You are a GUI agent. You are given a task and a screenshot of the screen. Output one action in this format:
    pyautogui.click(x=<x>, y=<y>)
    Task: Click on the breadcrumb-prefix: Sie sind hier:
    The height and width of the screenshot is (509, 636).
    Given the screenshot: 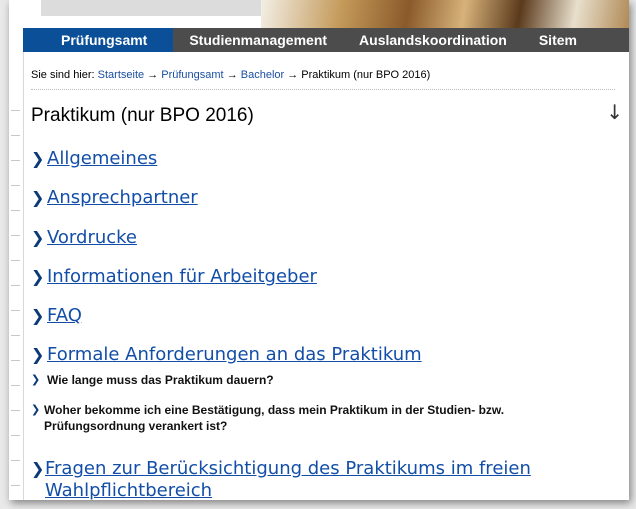 What is the action you would take?
    pyautogui.click(x=63, y=75)
    